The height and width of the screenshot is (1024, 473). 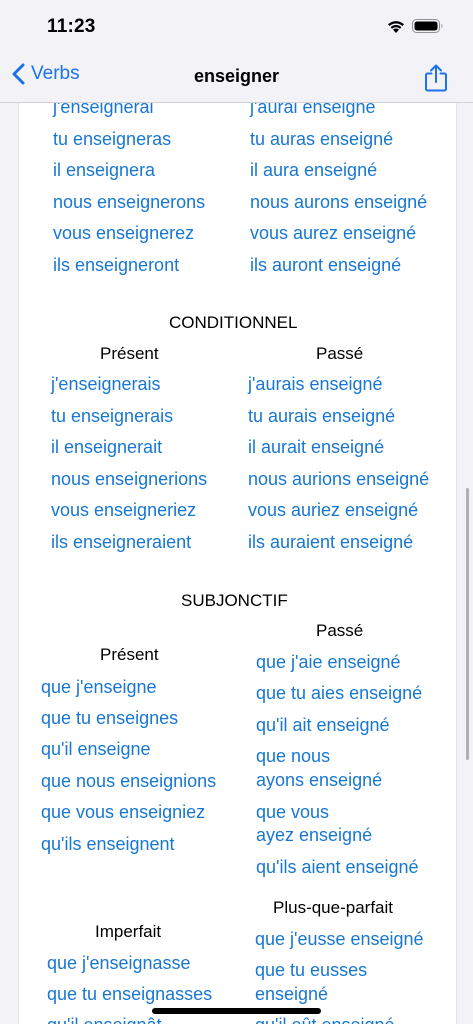 What do you see at coordinates (319, 780) in the screenshot?
I see `form-subjonctif-passe: ayons enseigné` at bounding box center [319, 780].